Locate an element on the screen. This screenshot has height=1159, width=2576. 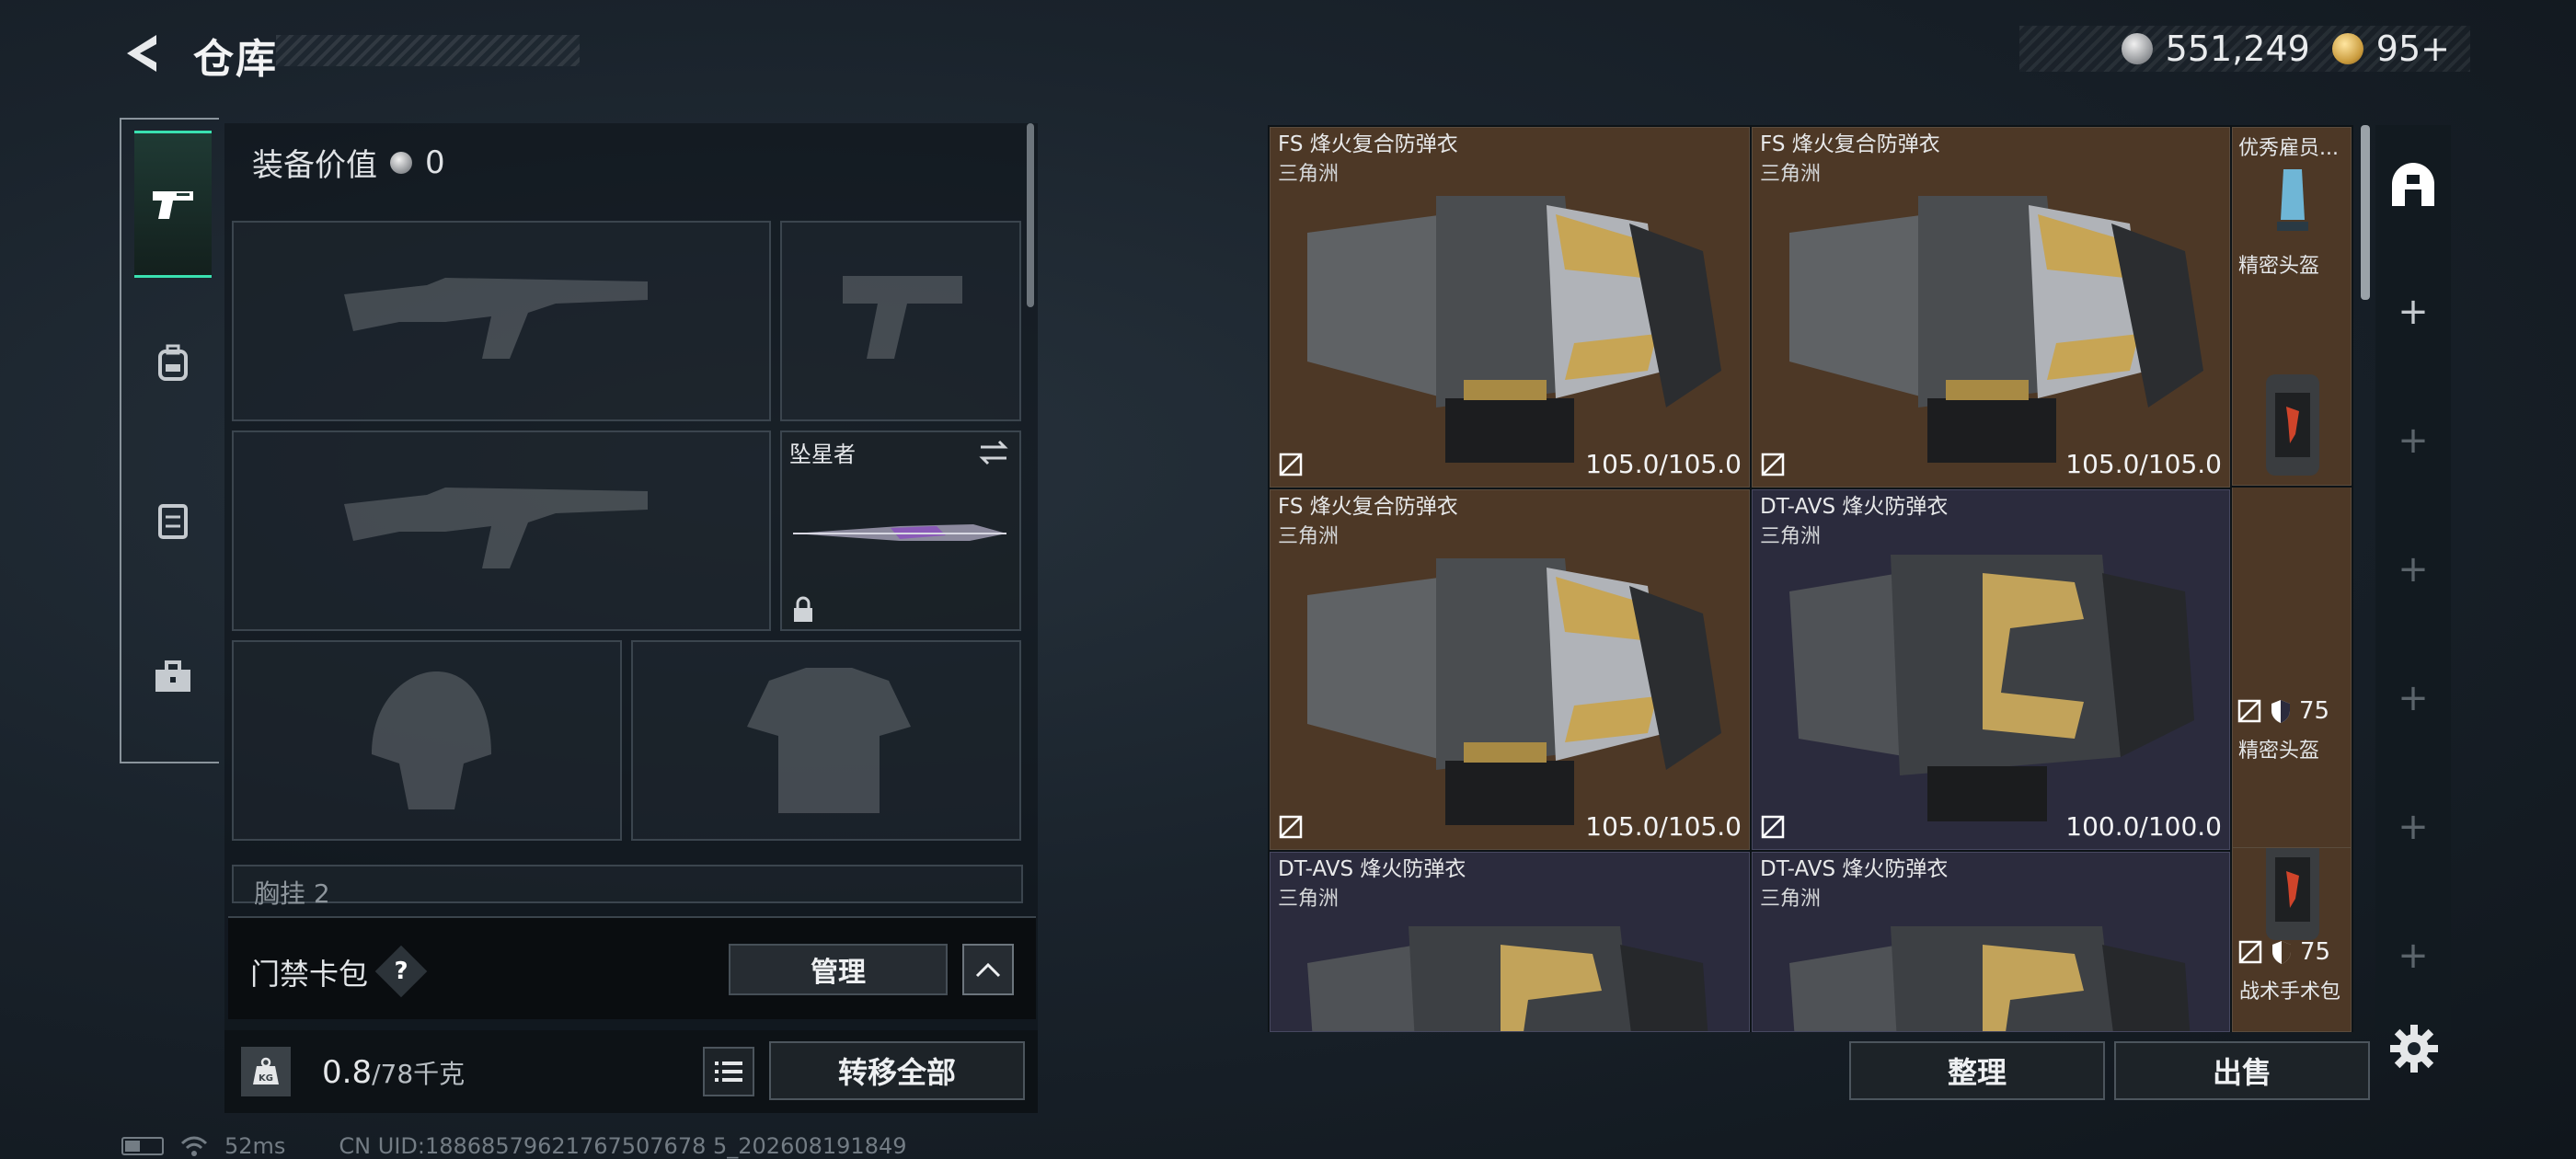
armor-slot is located at coordinates (826, 740).